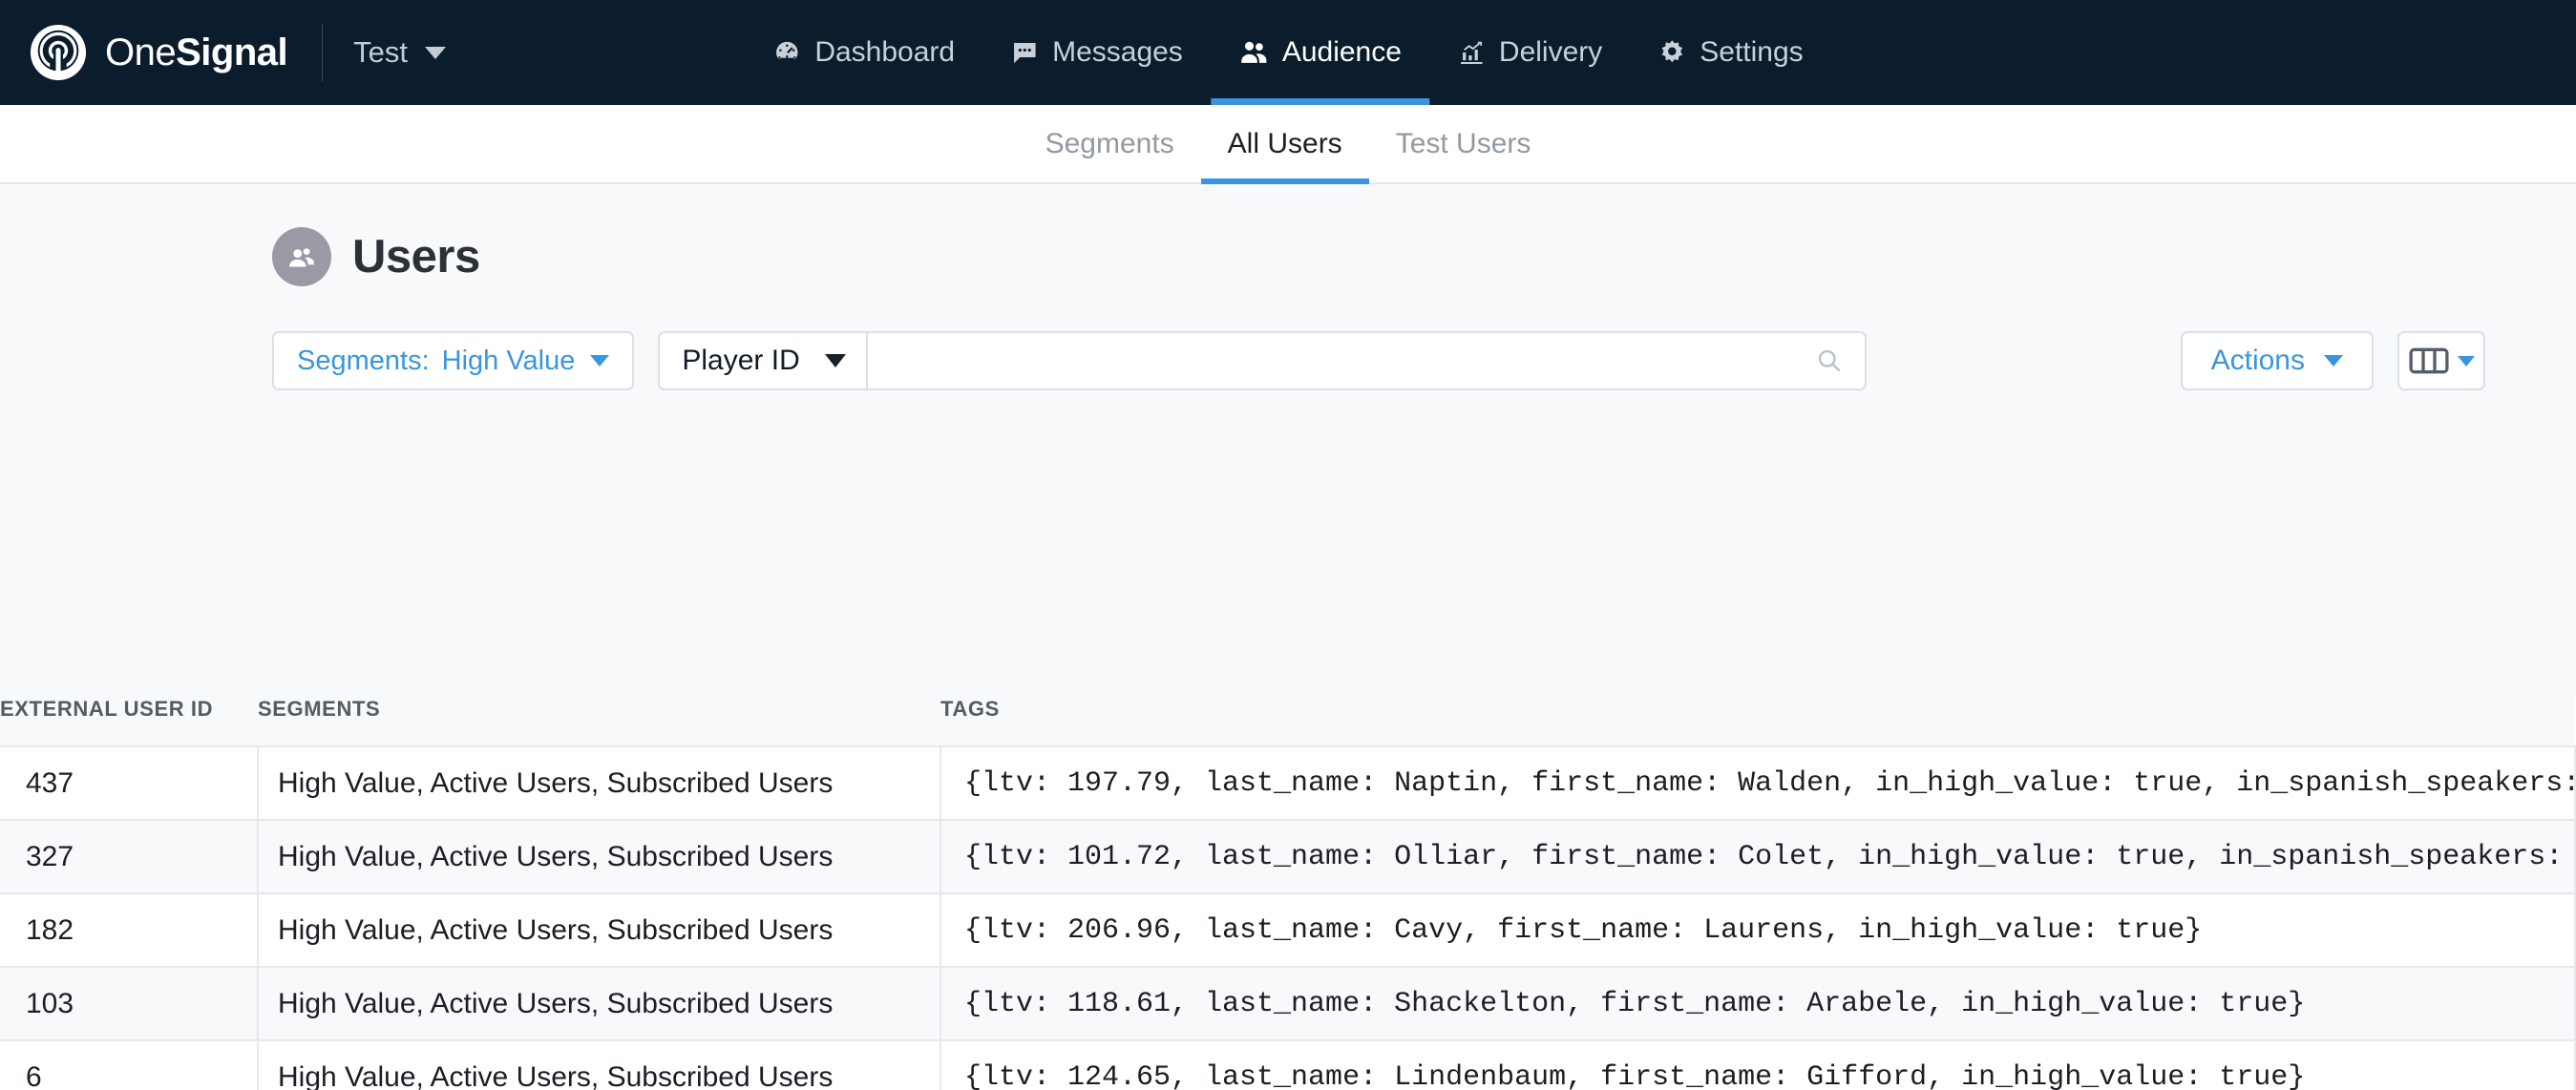 The height and width of the screenshot is (1090, 2576). What do you see at coordinates (363, 360) in the screenshot?
I see `segments-filter-key: Segments:` at bounding box center [363, 360].